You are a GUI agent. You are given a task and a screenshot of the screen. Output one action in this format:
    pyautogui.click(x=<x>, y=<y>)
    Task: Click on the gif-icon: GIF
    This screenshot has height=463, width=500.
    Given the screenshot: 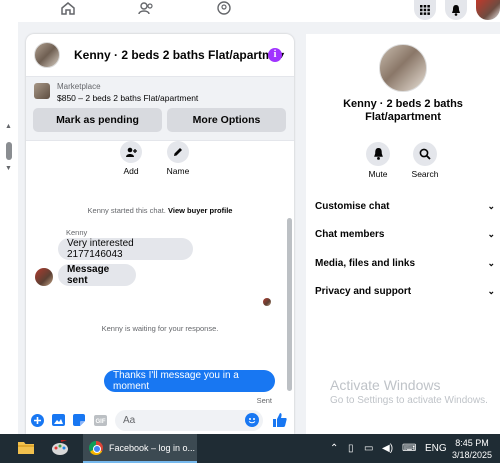 What is the action you would take?
    pyautogui.click(x=100, y=420)
    